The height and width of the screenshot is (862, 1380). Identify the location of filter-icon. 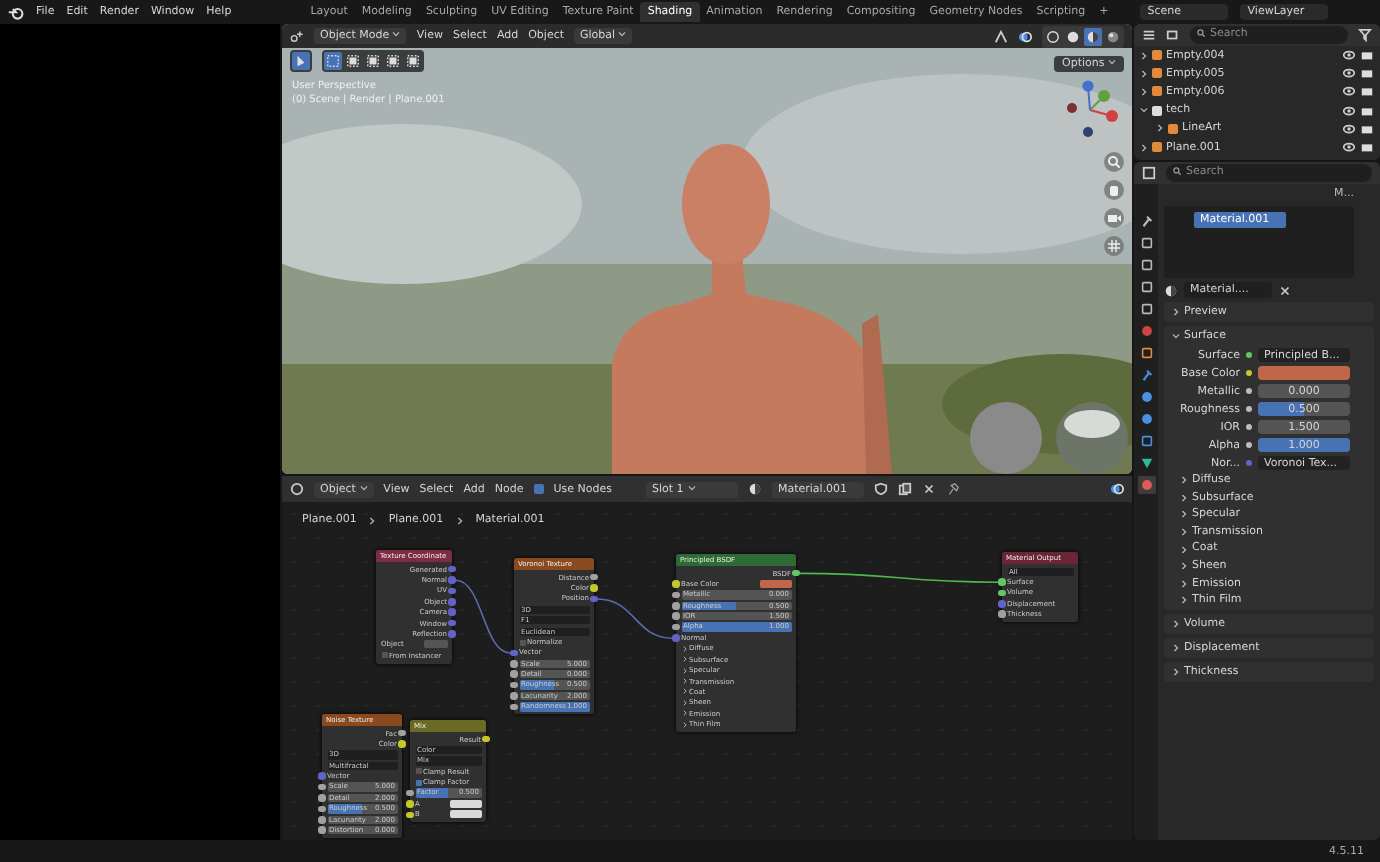
(1365, 35).